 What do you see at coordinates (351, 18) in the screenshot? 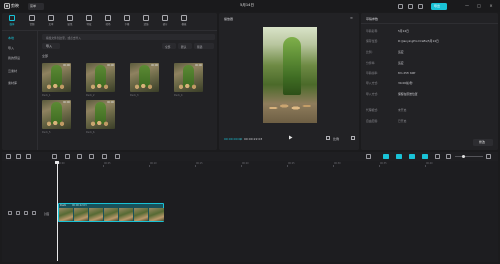
I see `player-menu-icon: ≡` at bounding box center [351, 18].